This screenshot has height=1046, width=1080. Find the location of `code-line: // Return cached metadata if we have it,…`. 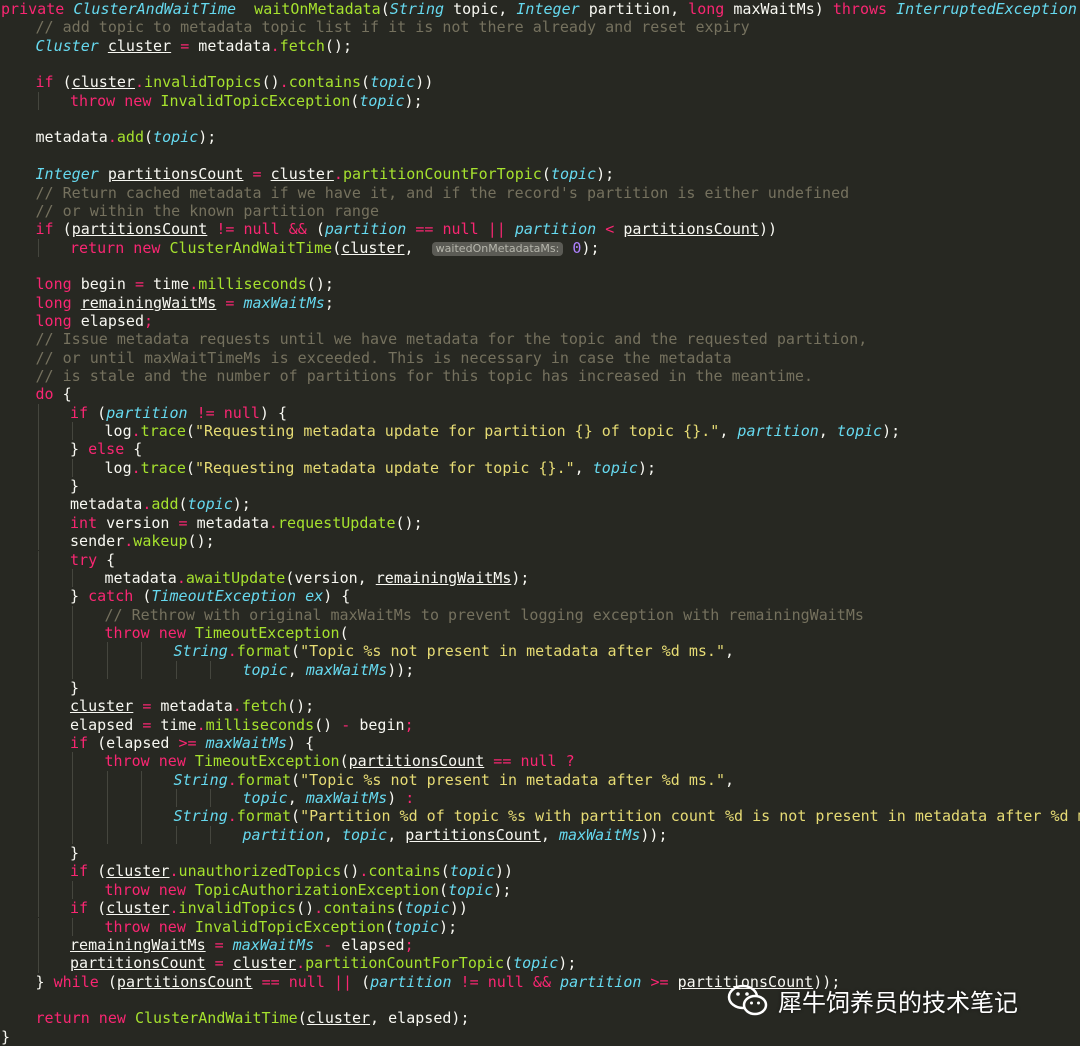

code-line: // Return cached metadata if we have it,… is located at coordinates (443, 193).